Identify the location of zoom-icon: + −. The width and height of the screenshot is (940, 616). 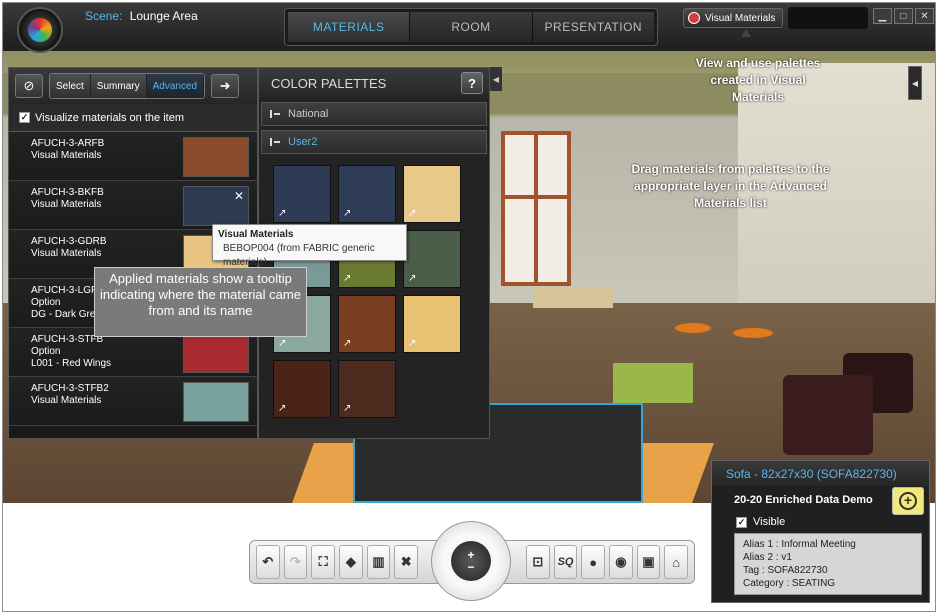
(471, 561).